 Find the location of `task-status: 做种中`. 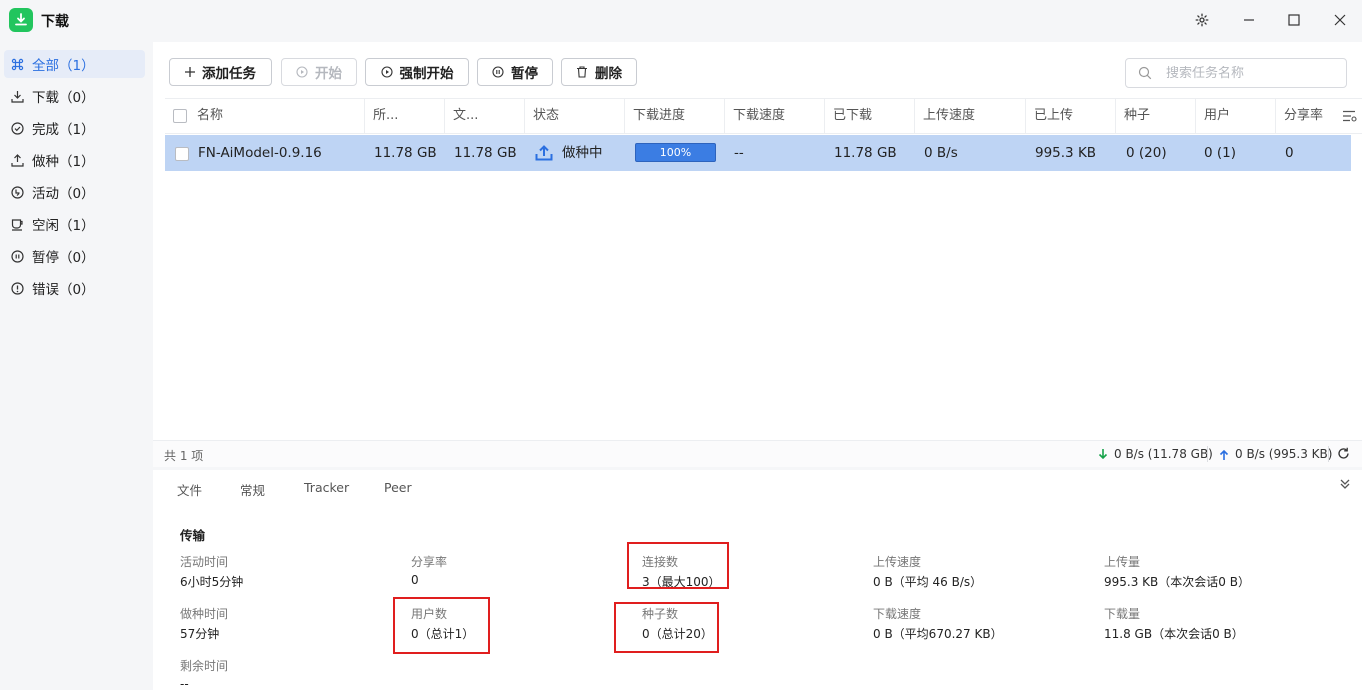

task-status: 做种中 is located at coordinates (569, 153).